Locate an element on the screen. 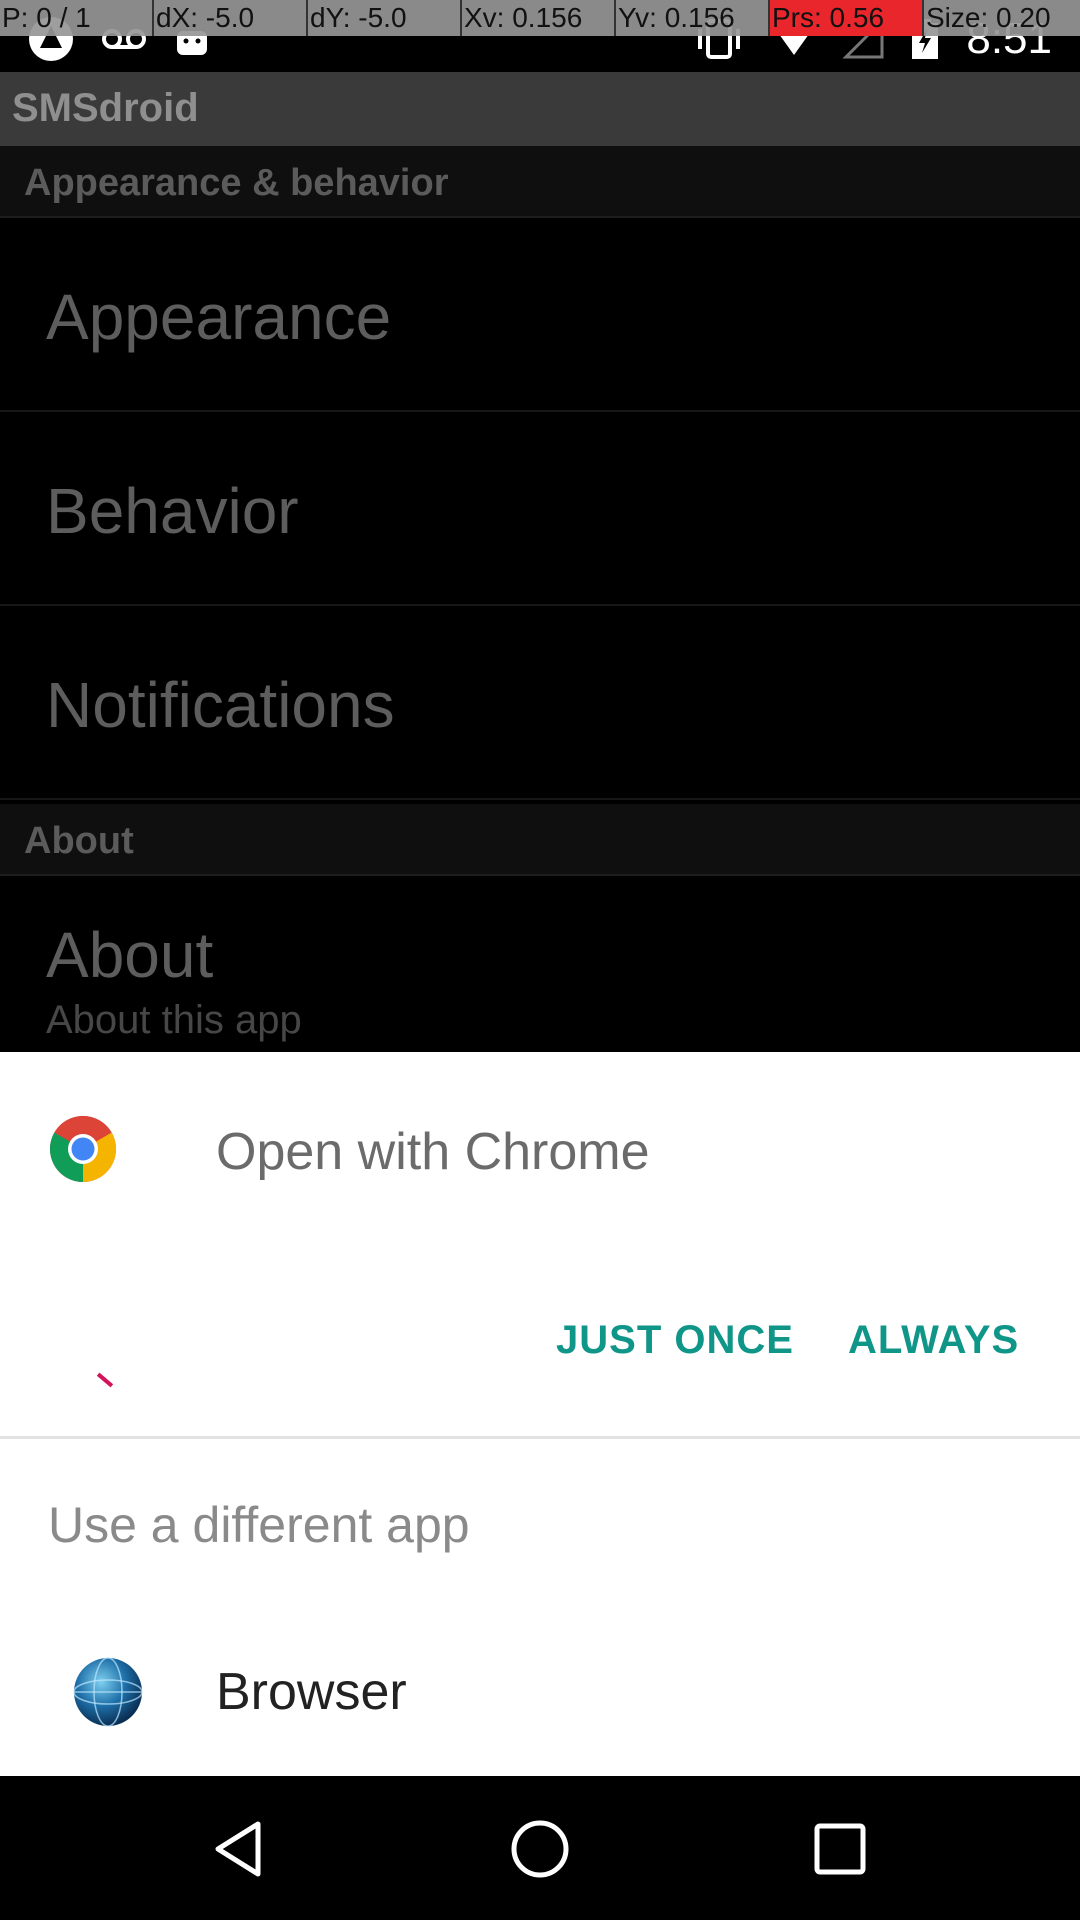  browser-globe-icon is located at coordinates (108, 1692).